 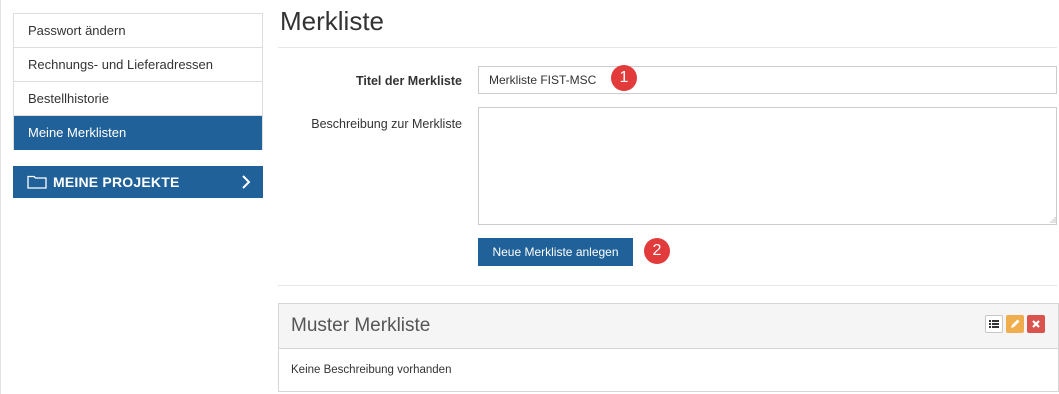 What do you see at coordinates (138, 65) in the screenshot?
I see `sidebar-item-addresses: Rechnungs- und Lieferadressen` at bounding box center [138, 65].